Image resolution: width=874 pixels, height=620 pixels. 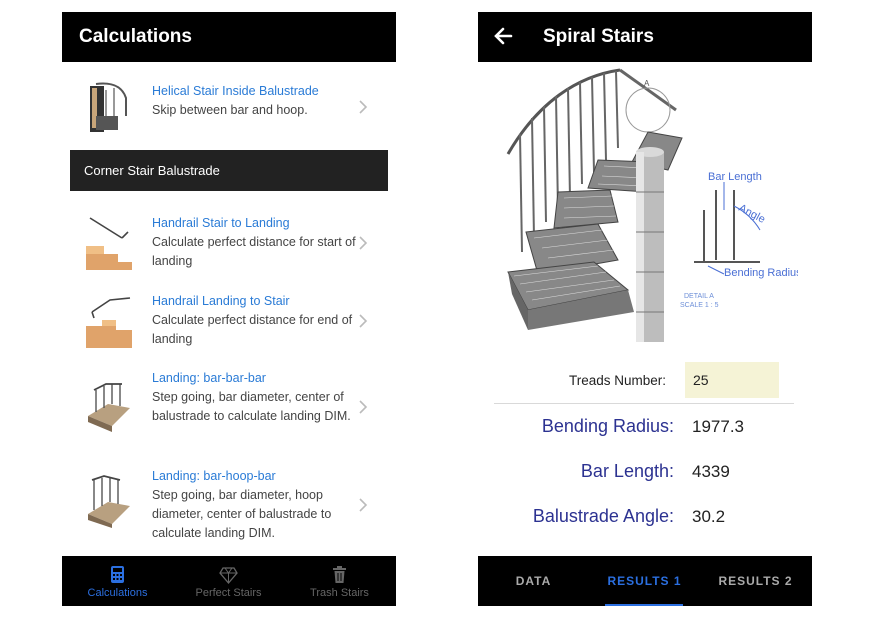 What do you see at coordinates (117, 574) in the screenshot?
I see `calculator-icon` at bounding box center [117, 574].